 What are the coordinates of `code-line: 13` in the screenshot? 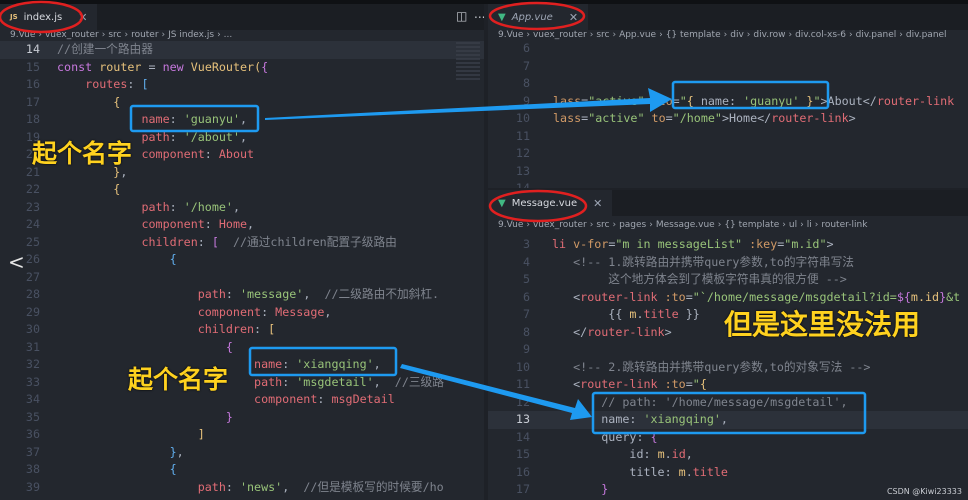 It's located at (728, 172).